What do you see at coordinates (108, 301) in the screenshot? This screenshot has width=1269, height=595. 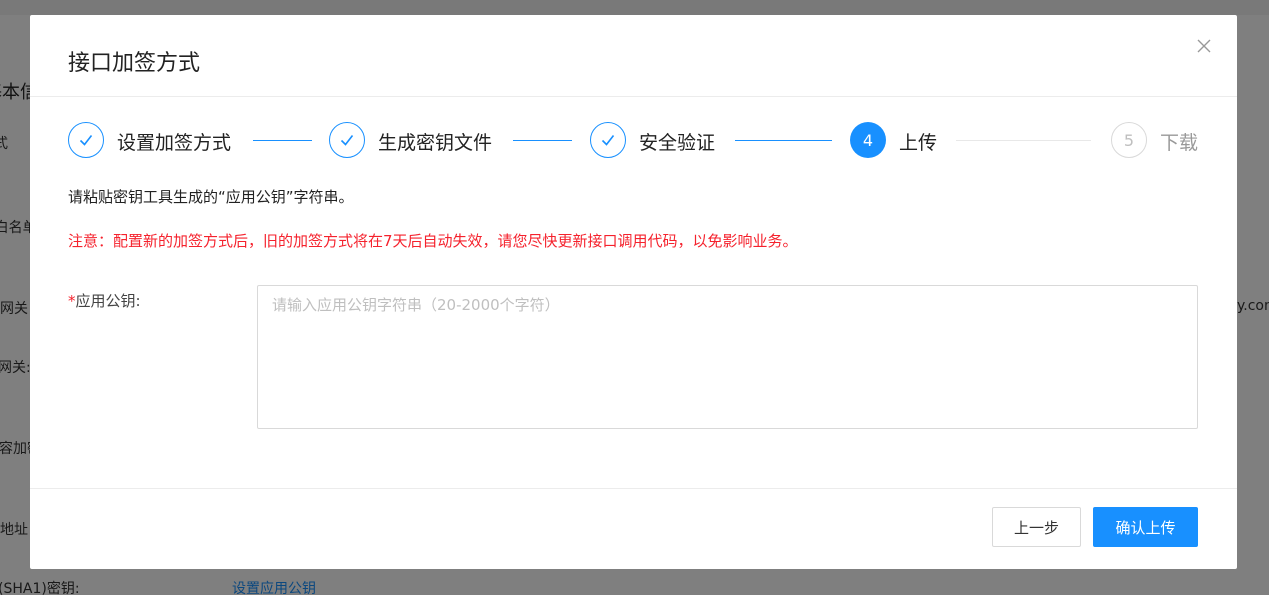 I see `pubkey-label-text: 应用公钥:` at bounding box center [108, 301].